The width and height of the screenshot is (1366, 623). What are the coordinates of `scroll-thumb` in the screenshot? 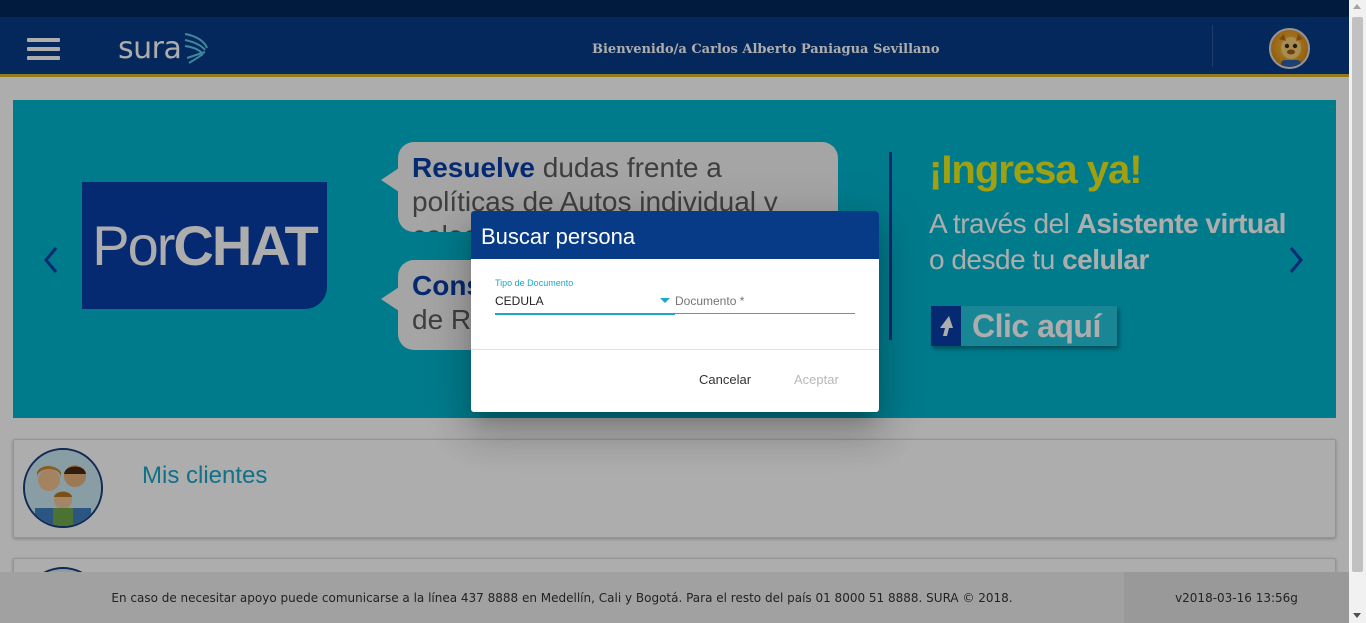 It's located at (1357, 294).